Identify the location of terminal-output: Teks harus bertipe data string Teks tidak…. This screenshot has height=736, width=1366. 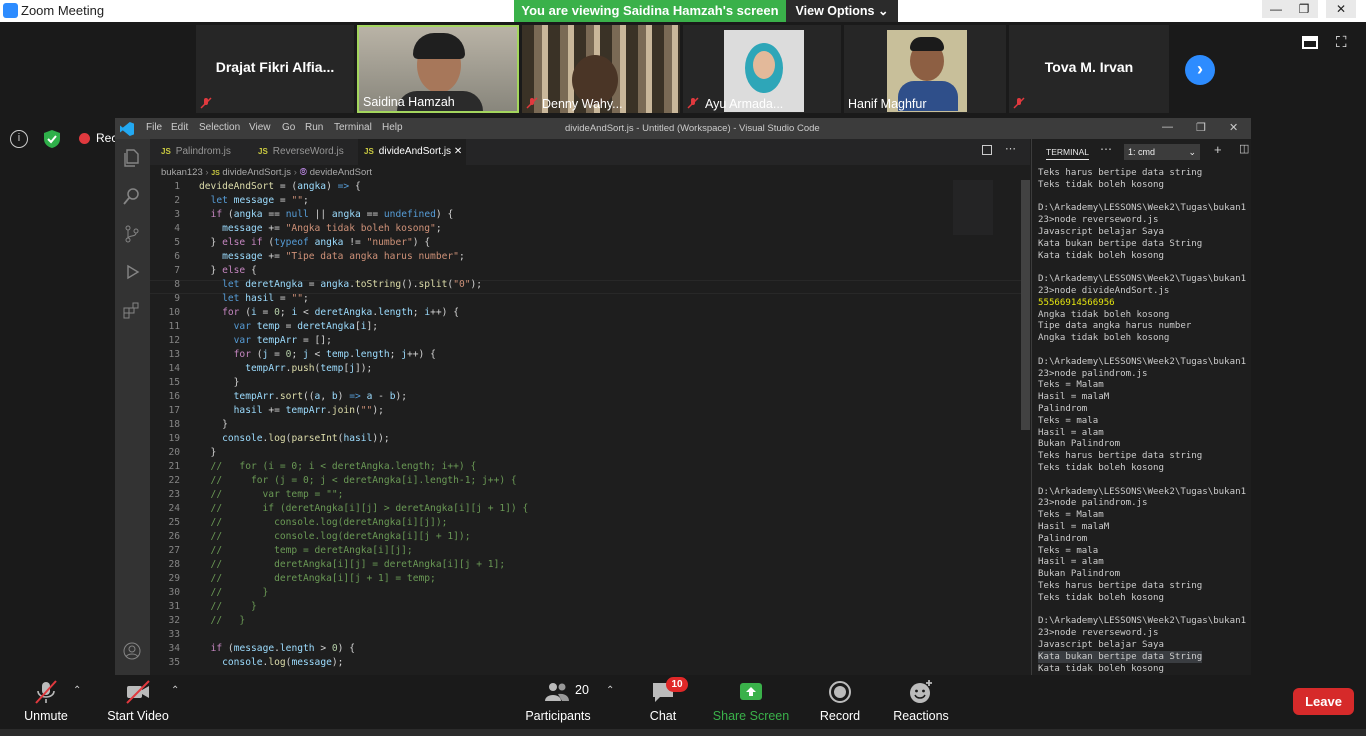
(1144, 421).